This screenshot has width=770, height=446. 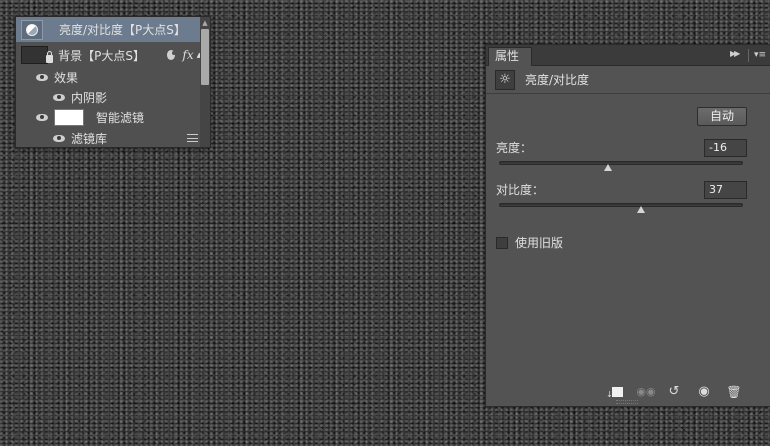 I want to click on layer-thumbnail, so click(x=37, y=55).